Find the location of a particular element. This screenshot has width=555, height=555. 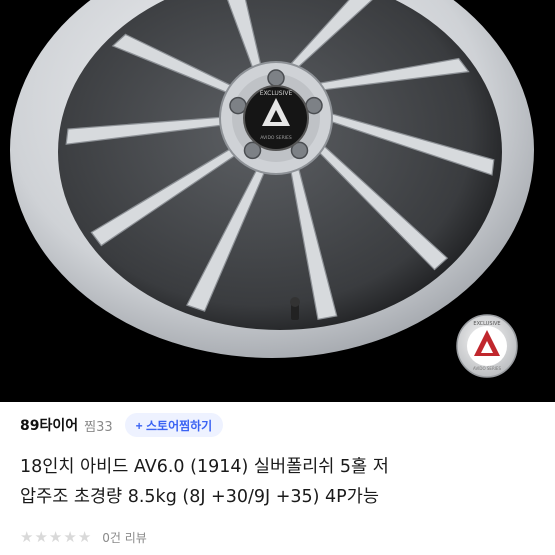

review-count: 0건 리뷰 is located at coordinates (124, 537).